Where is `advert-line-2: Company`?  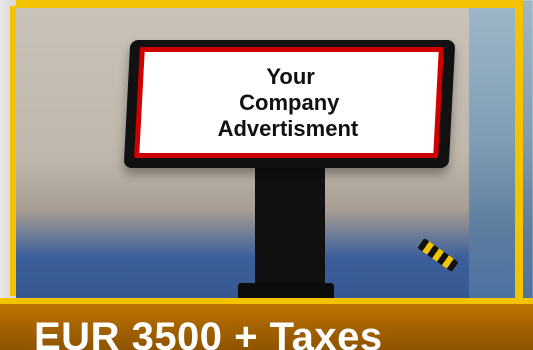
advert-line-2: Company is located at coordinates (289, 102).